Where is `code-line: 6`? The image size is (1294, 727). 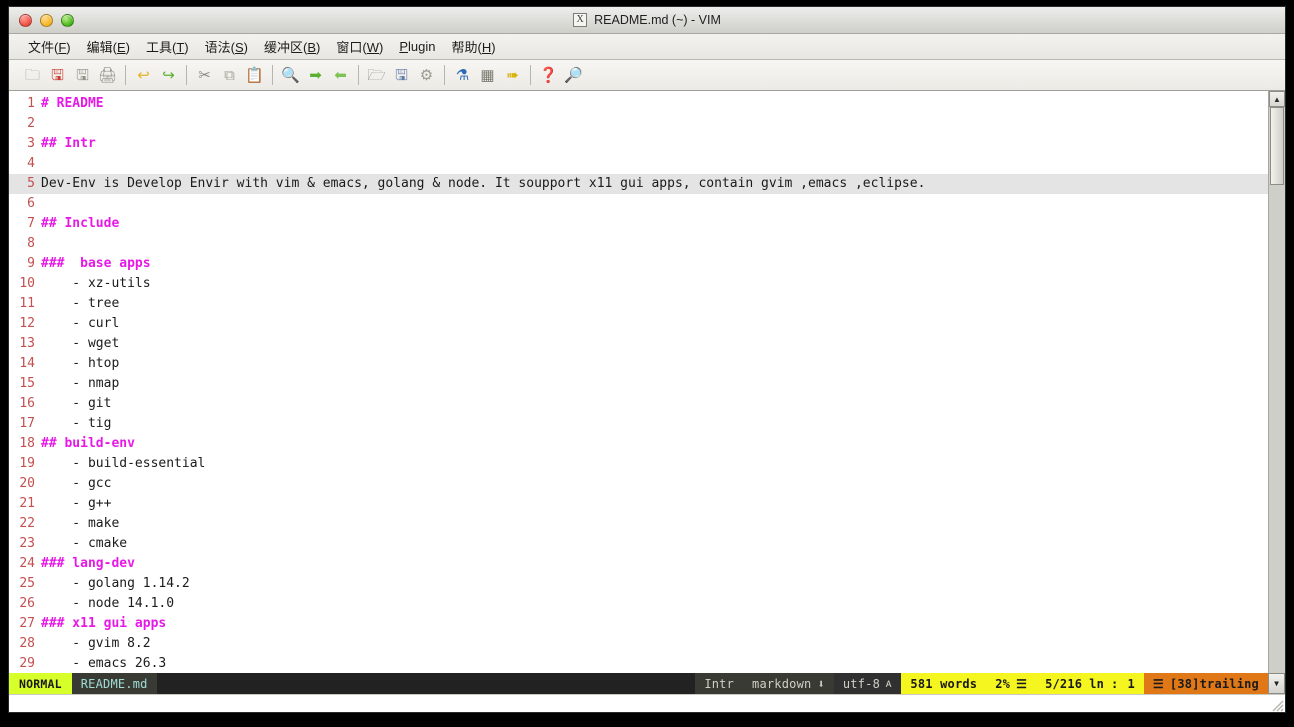 code-line: 6 is located at coordinates (638, 204).